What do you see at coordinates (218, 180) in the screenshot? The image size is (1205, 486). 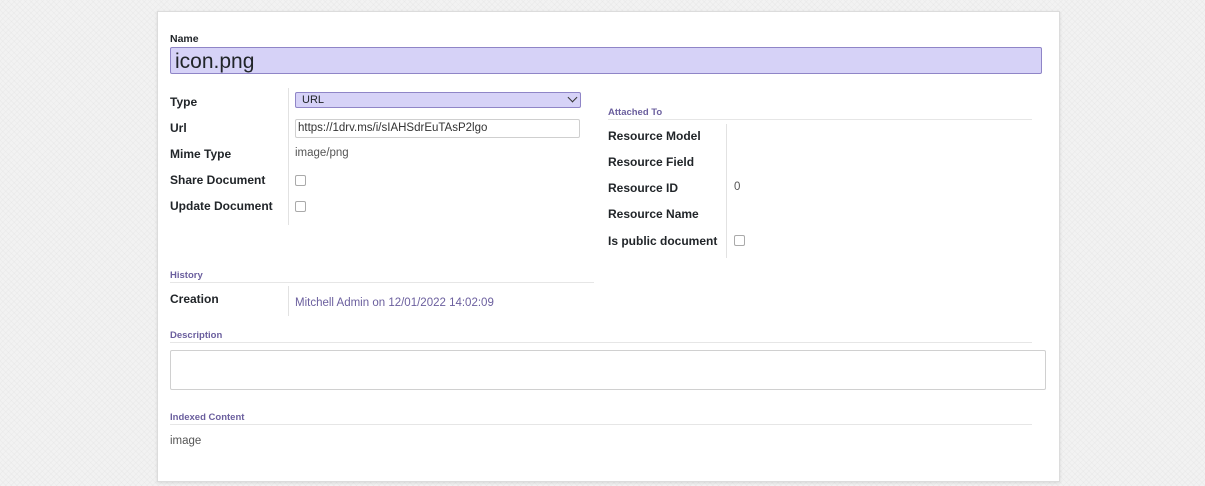 I see `share-document-label: Share Document` at bounding box center [218, 180].